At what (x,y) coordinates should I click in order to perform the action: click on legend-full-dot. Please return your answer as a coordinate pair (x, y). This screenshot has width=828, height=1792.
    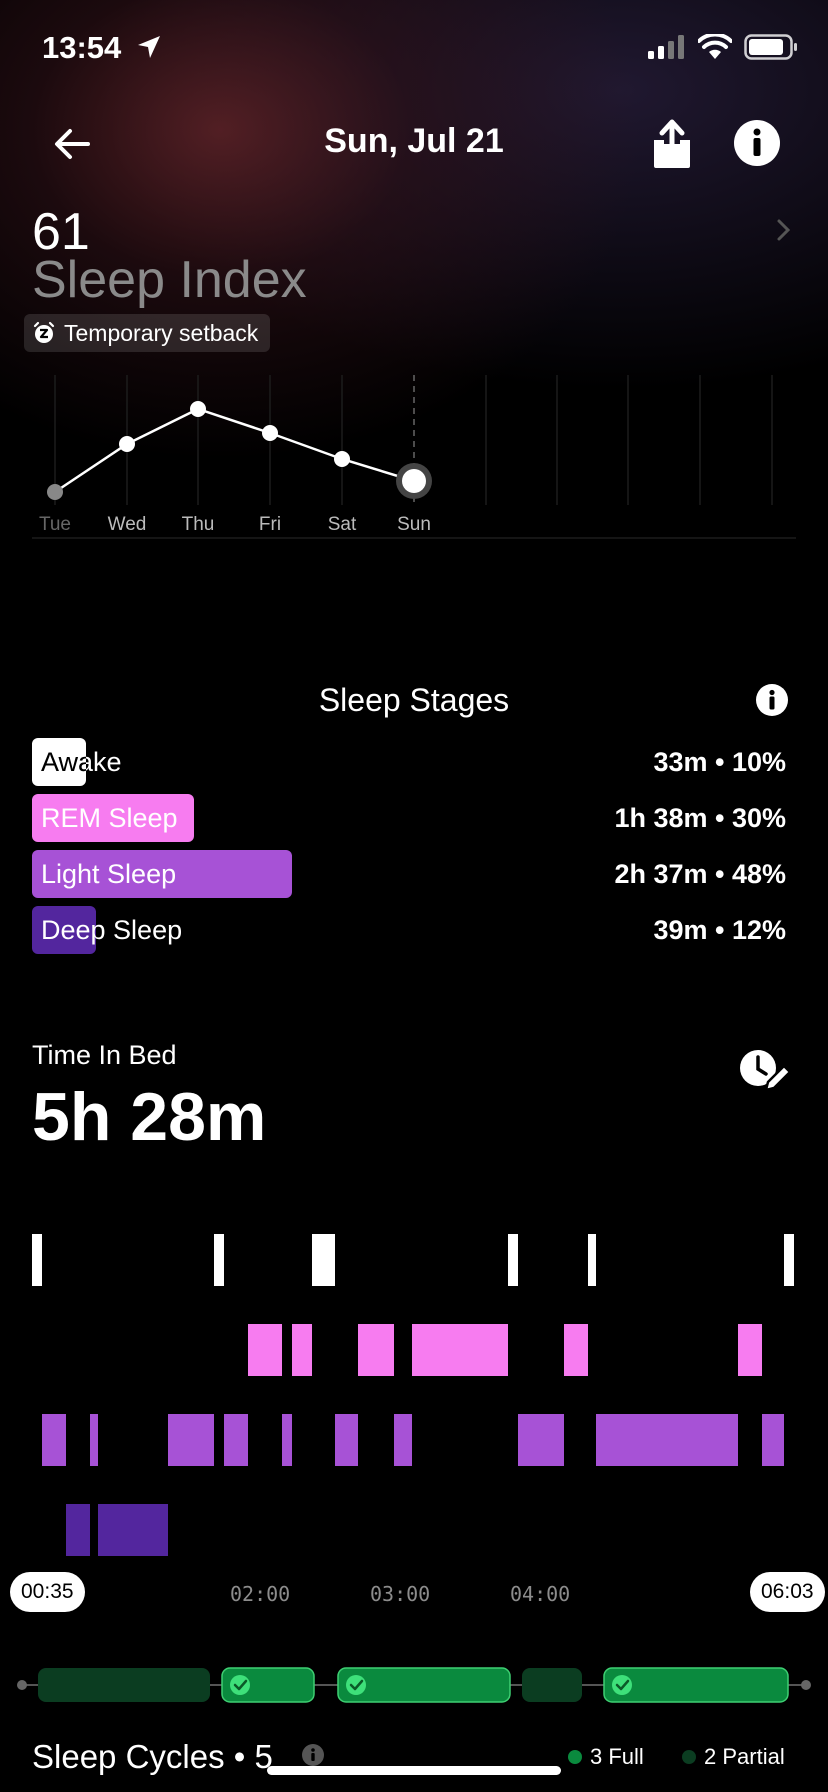
    Looking at the image, I should click on (575, 1757).